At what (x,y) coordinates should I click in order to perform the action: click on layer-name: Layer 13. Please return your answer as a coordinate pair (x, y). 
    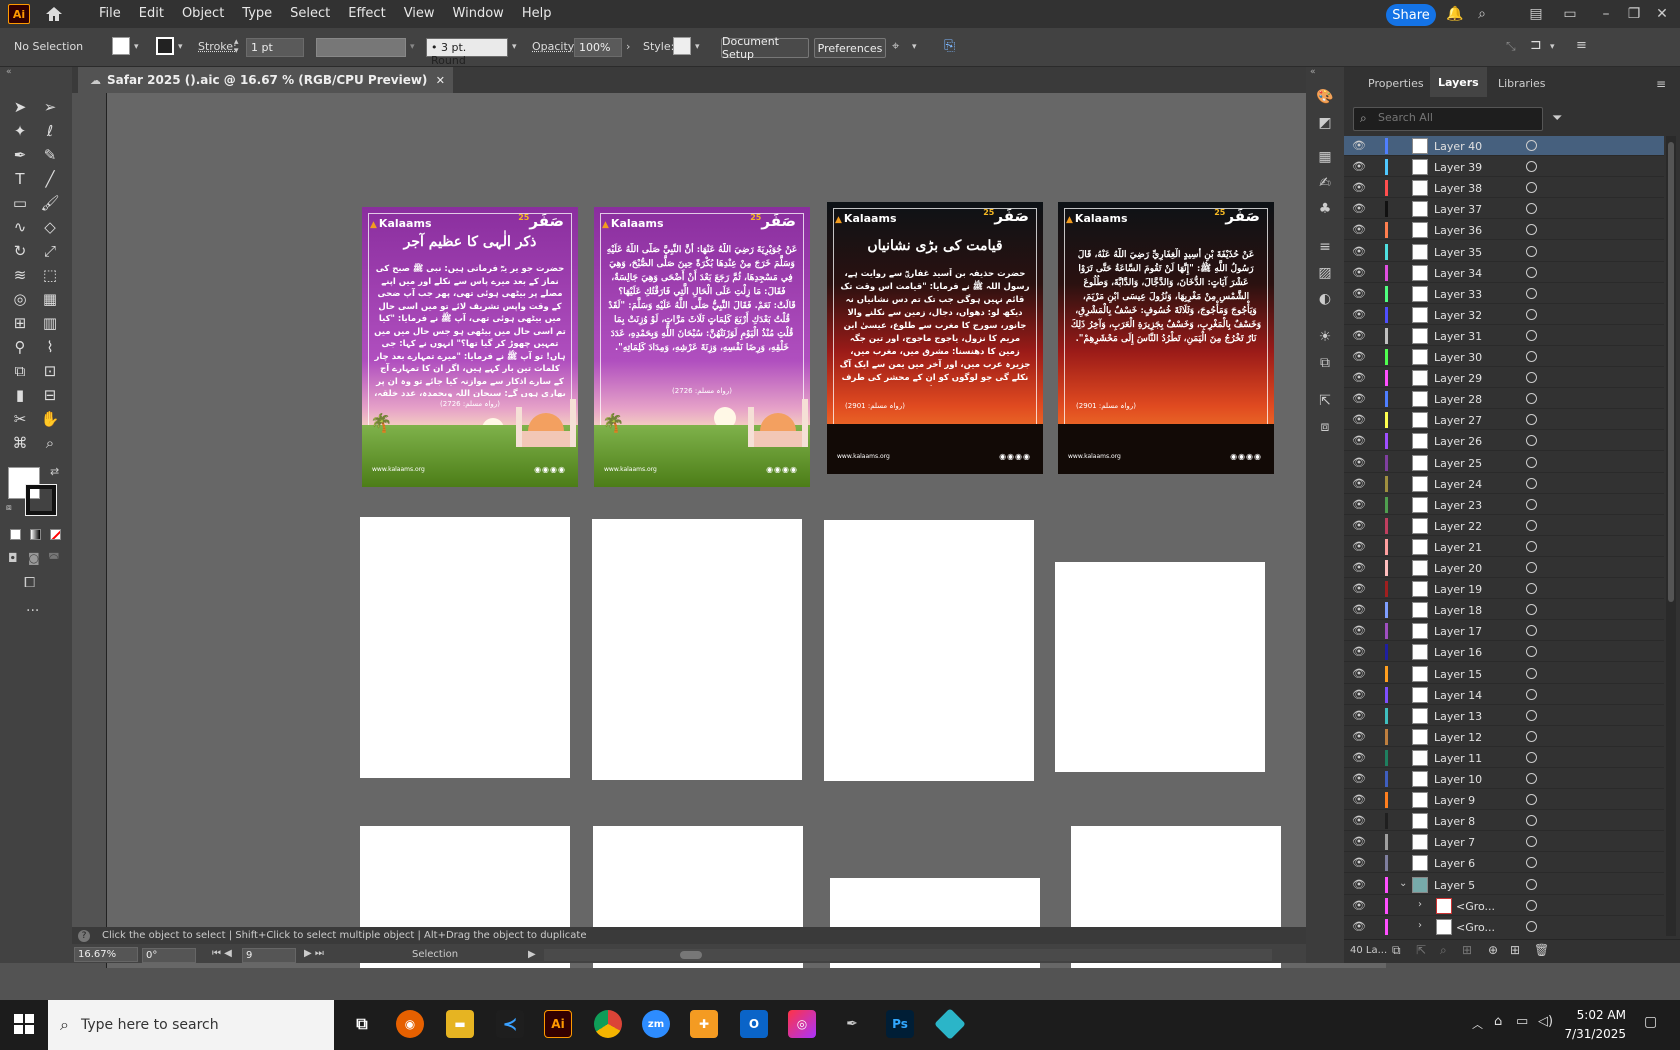
    Looking at the image, I should click on (1458, 716).